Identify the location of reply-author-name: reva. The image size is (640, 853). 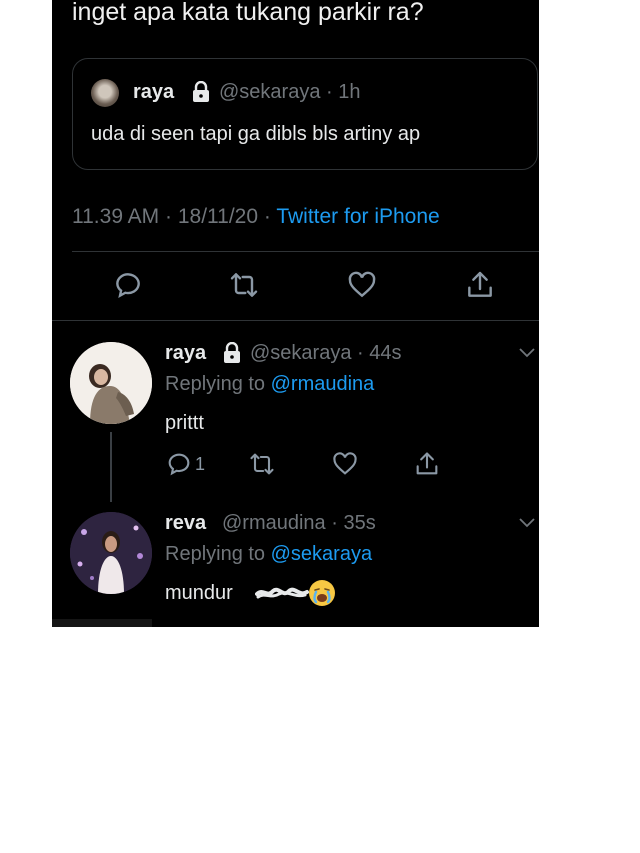
(185, 523).